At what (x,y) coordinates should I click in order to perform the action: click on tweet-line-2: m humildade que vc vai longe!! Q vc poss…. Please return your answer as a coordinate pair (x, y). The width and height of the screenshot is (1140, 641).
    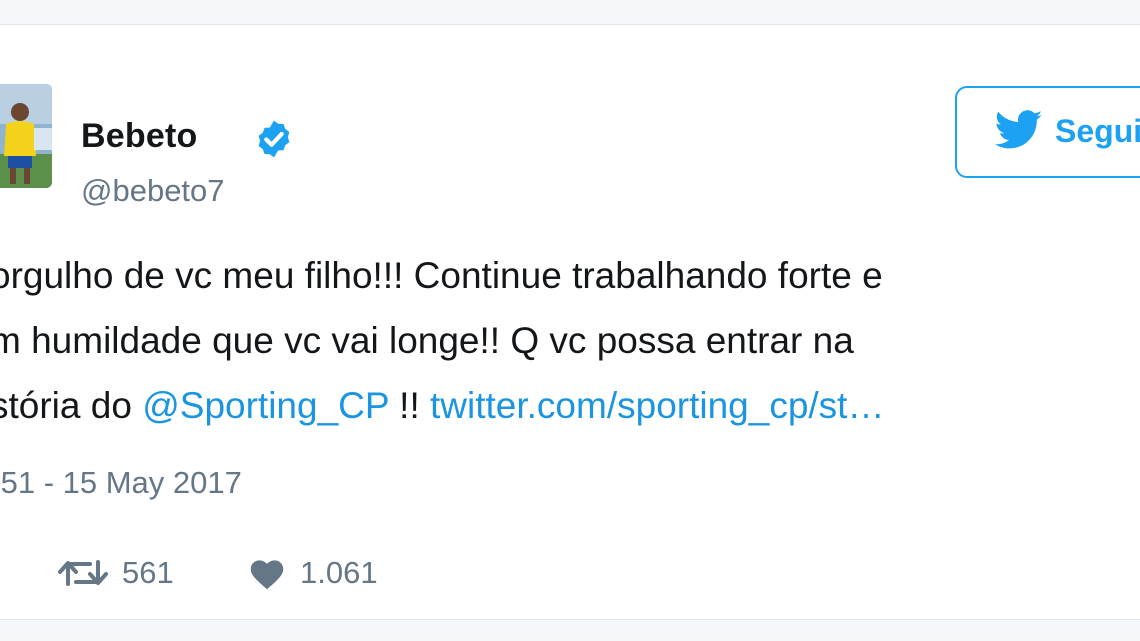
    Looking at the image, I should click on (427, 340).